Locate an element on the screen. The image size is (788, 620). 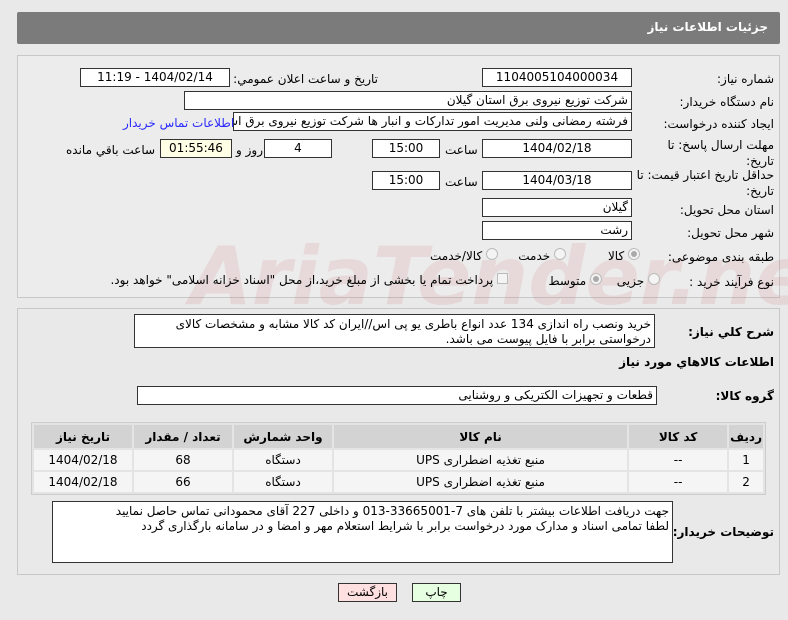
cell-qty: 66 is located at coordinates (183, 482).